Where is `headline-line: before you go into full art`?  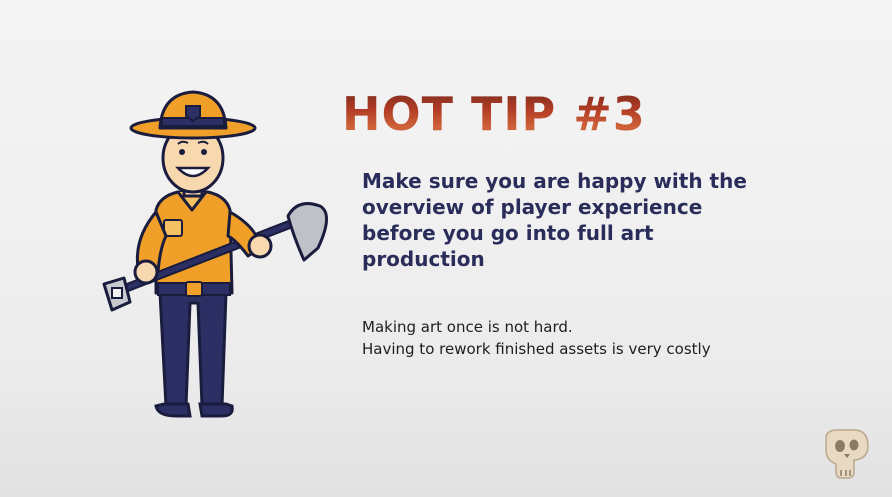 headline-line: before you go into full art is located at coordinates (508, 233).